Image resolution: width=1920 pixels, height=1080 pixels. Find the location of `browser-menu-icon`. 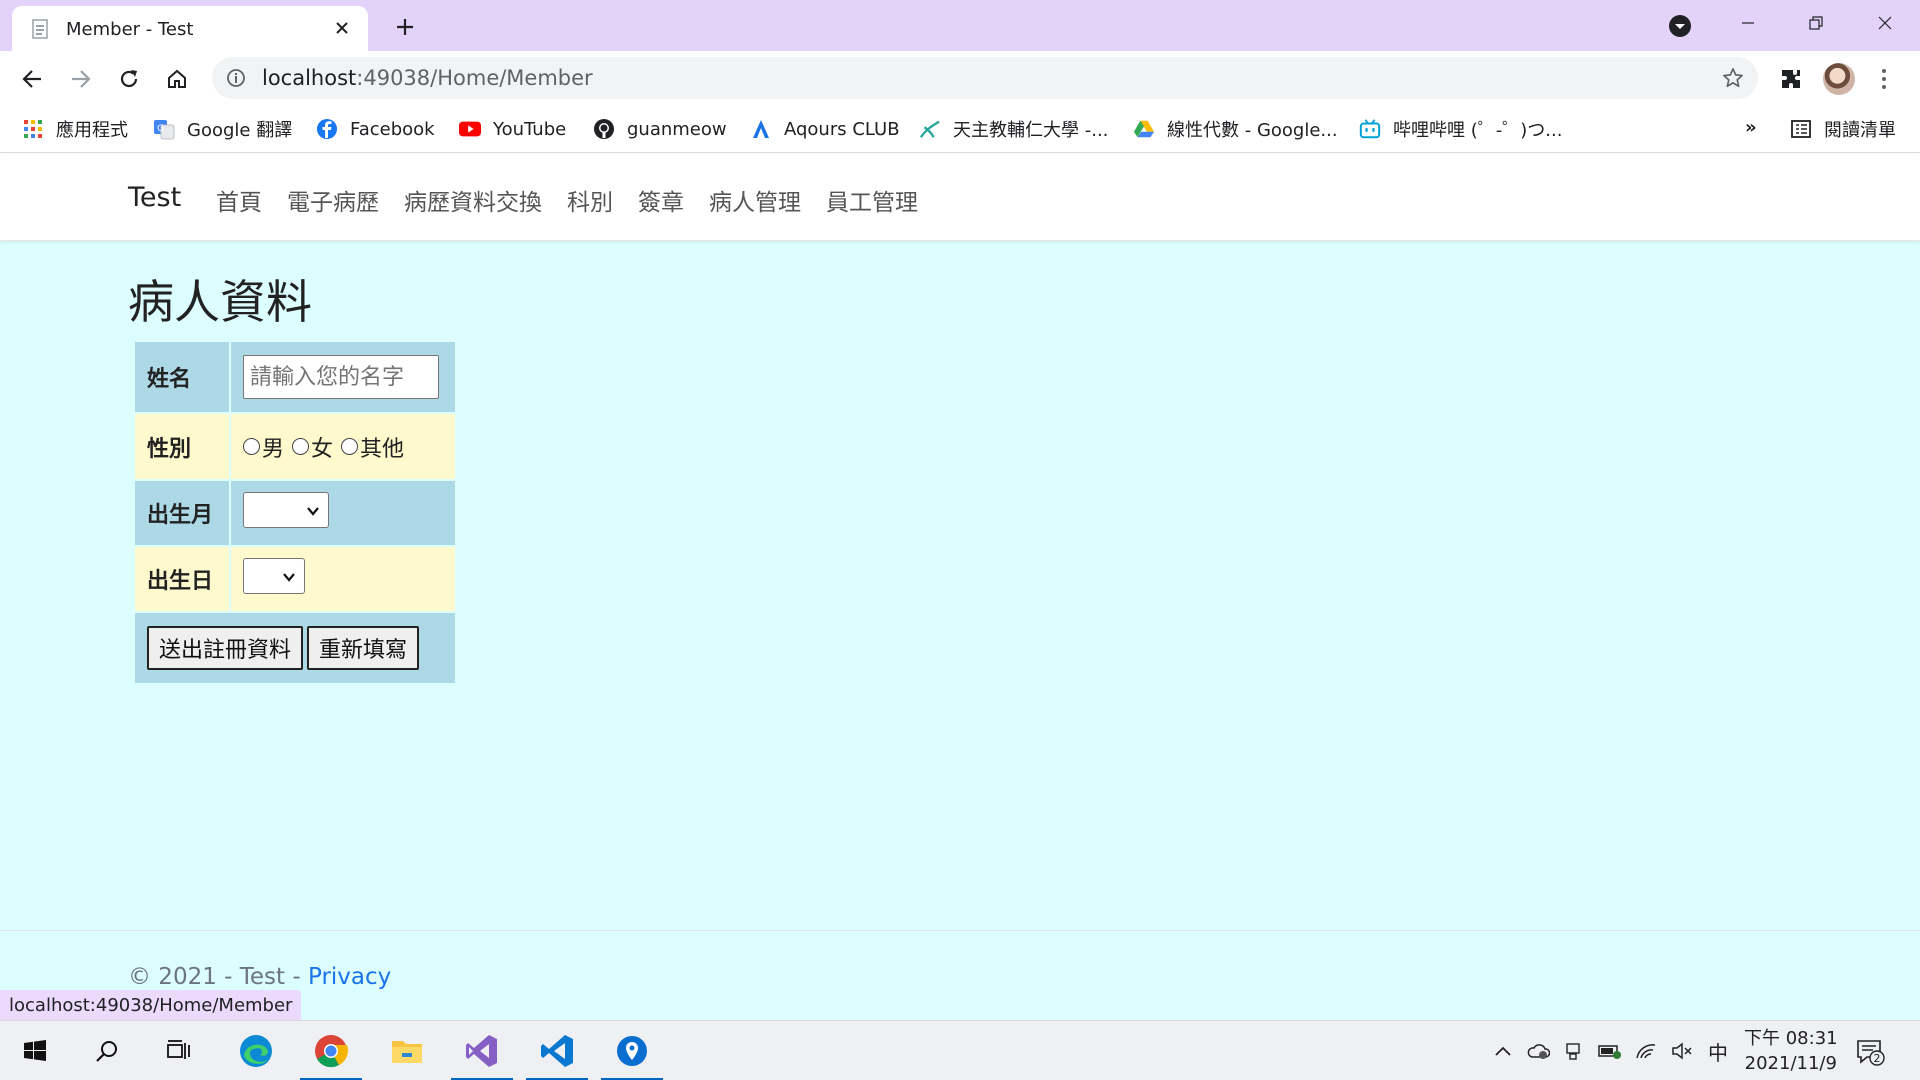

browser-menu-icon is located at coordinates (1884, 79).